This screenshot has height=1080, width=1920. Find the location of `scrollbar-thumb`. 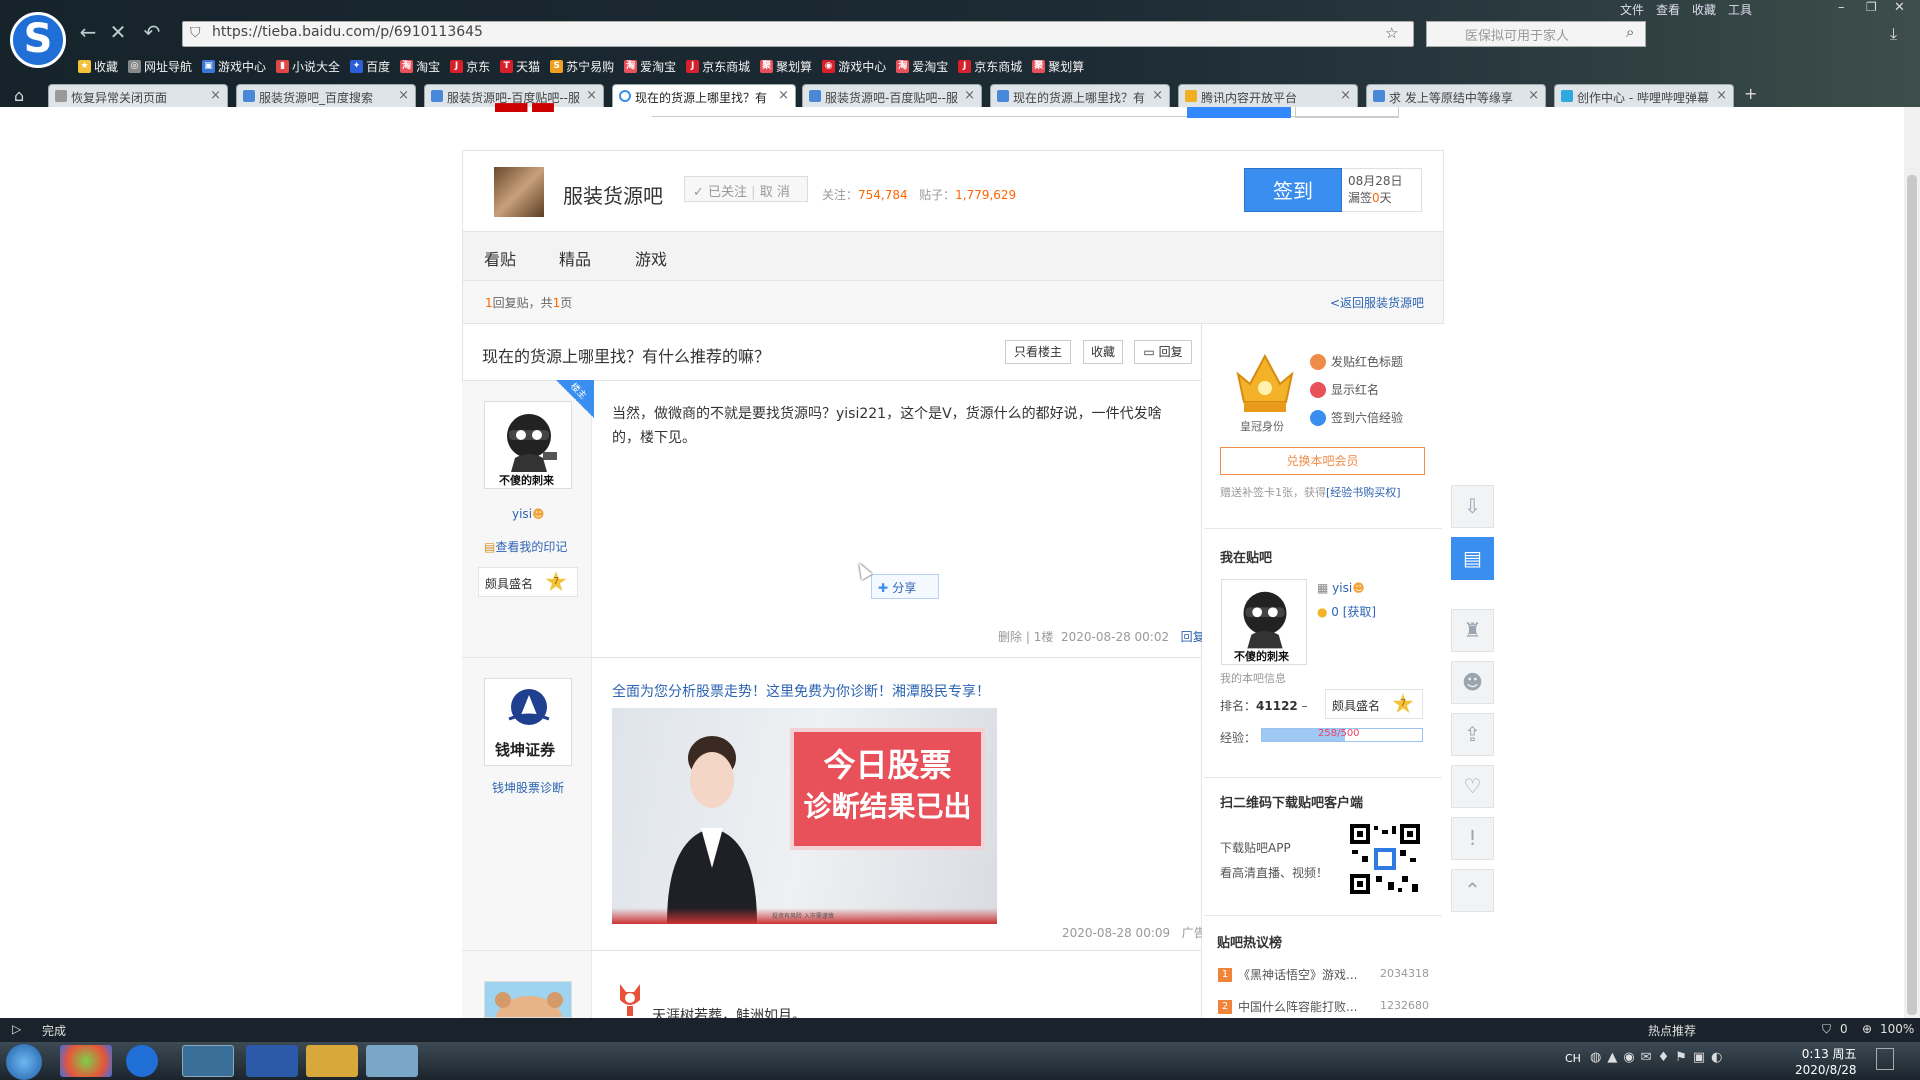

scrollbar-thumb is located at coordinates (1912, 595).